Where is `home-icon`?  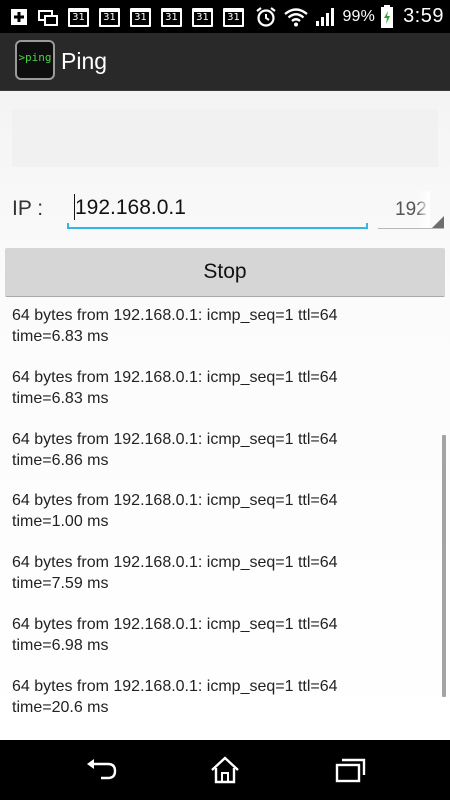 home-icon is located at coordinates (225, 770).